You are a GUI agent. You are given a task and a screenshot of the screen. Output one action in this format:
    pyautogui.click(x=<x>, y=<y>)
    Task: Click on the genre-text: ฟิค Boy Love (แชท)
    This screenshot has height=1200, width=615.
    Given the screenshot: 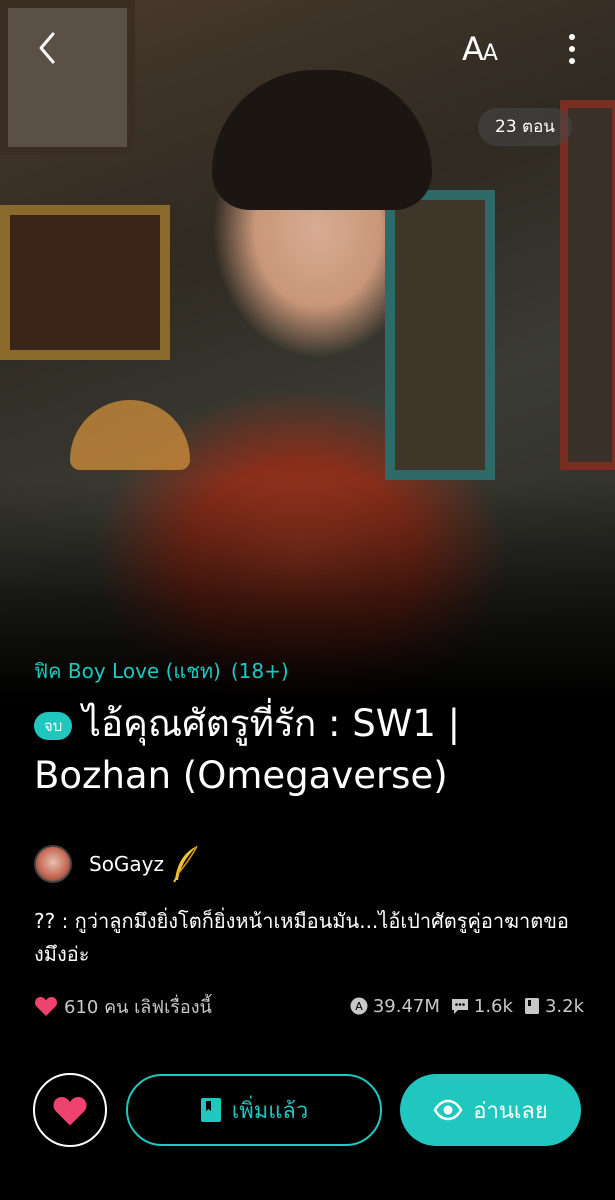 What is the action you would take?
    pyautogui.click(x=127, y=671)
    